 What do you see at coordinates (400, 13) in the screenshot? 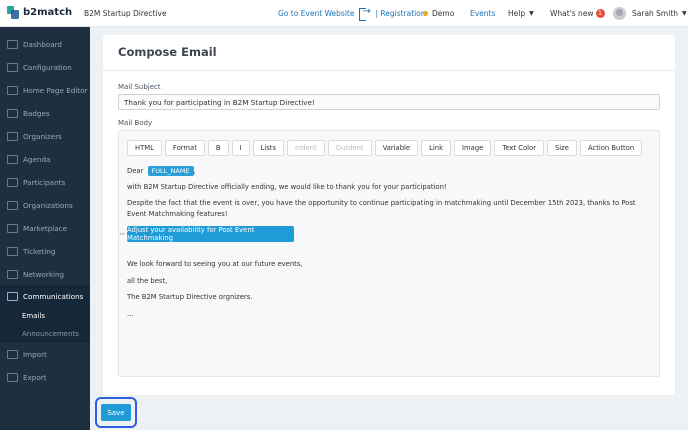
I see `registration-link: | Registration` at bounding box center [400, 13].